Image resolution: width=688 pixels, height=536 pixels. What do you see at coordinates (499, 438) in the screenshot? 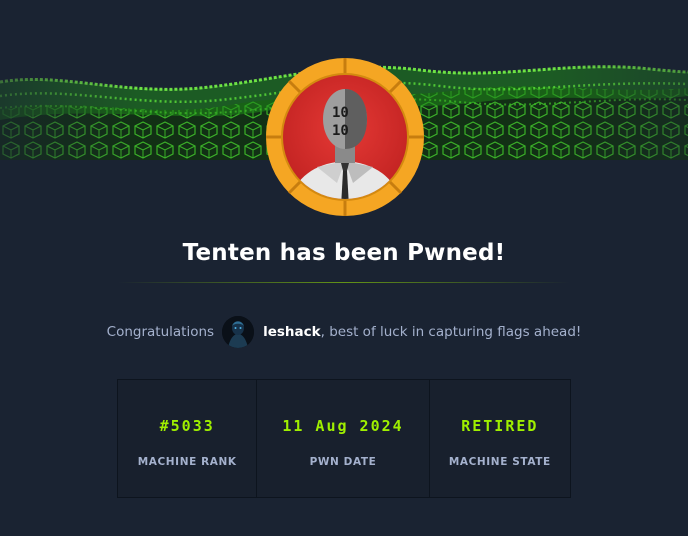
I see `stat-machine-state: RETIRED MACHINE STATE` at bounding box center [499, 438].